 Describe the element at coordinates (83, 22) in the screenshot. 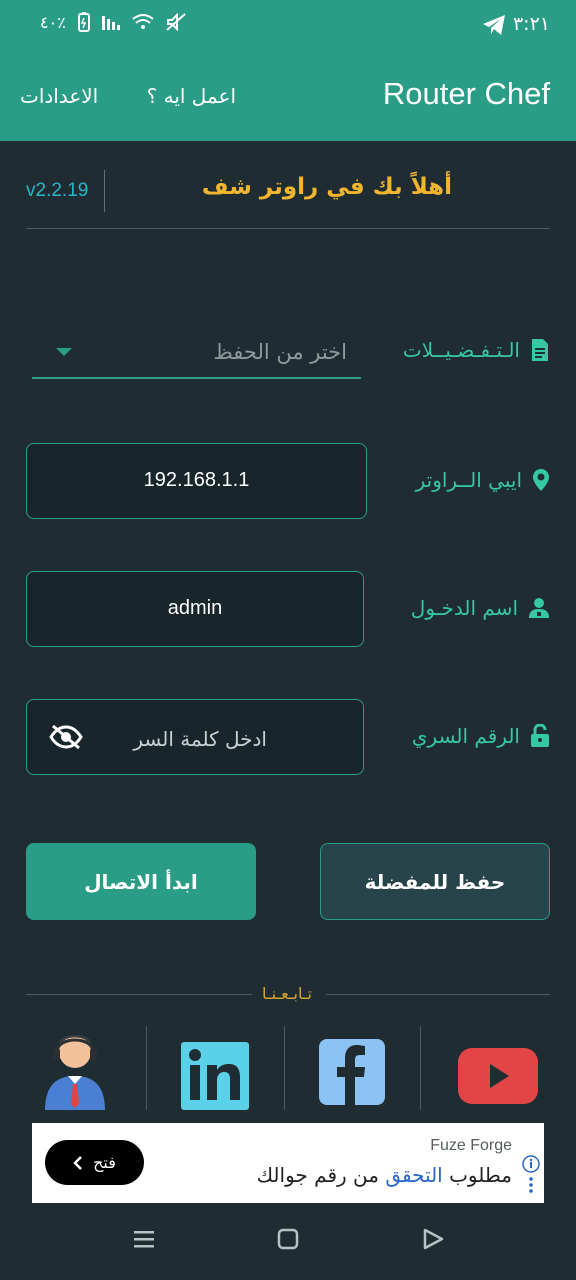

I see `battery-icon` at that location.